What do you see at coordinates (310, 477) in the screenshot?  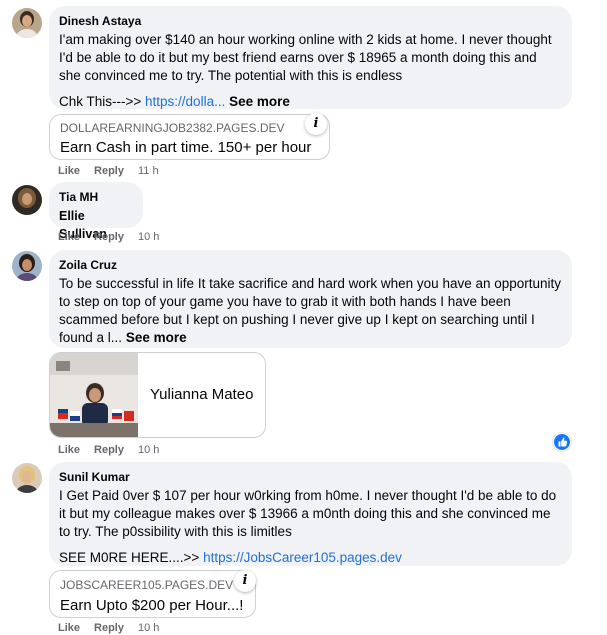 I see `comment-author: Sunil Kumar` at bounding box center [310, 477].